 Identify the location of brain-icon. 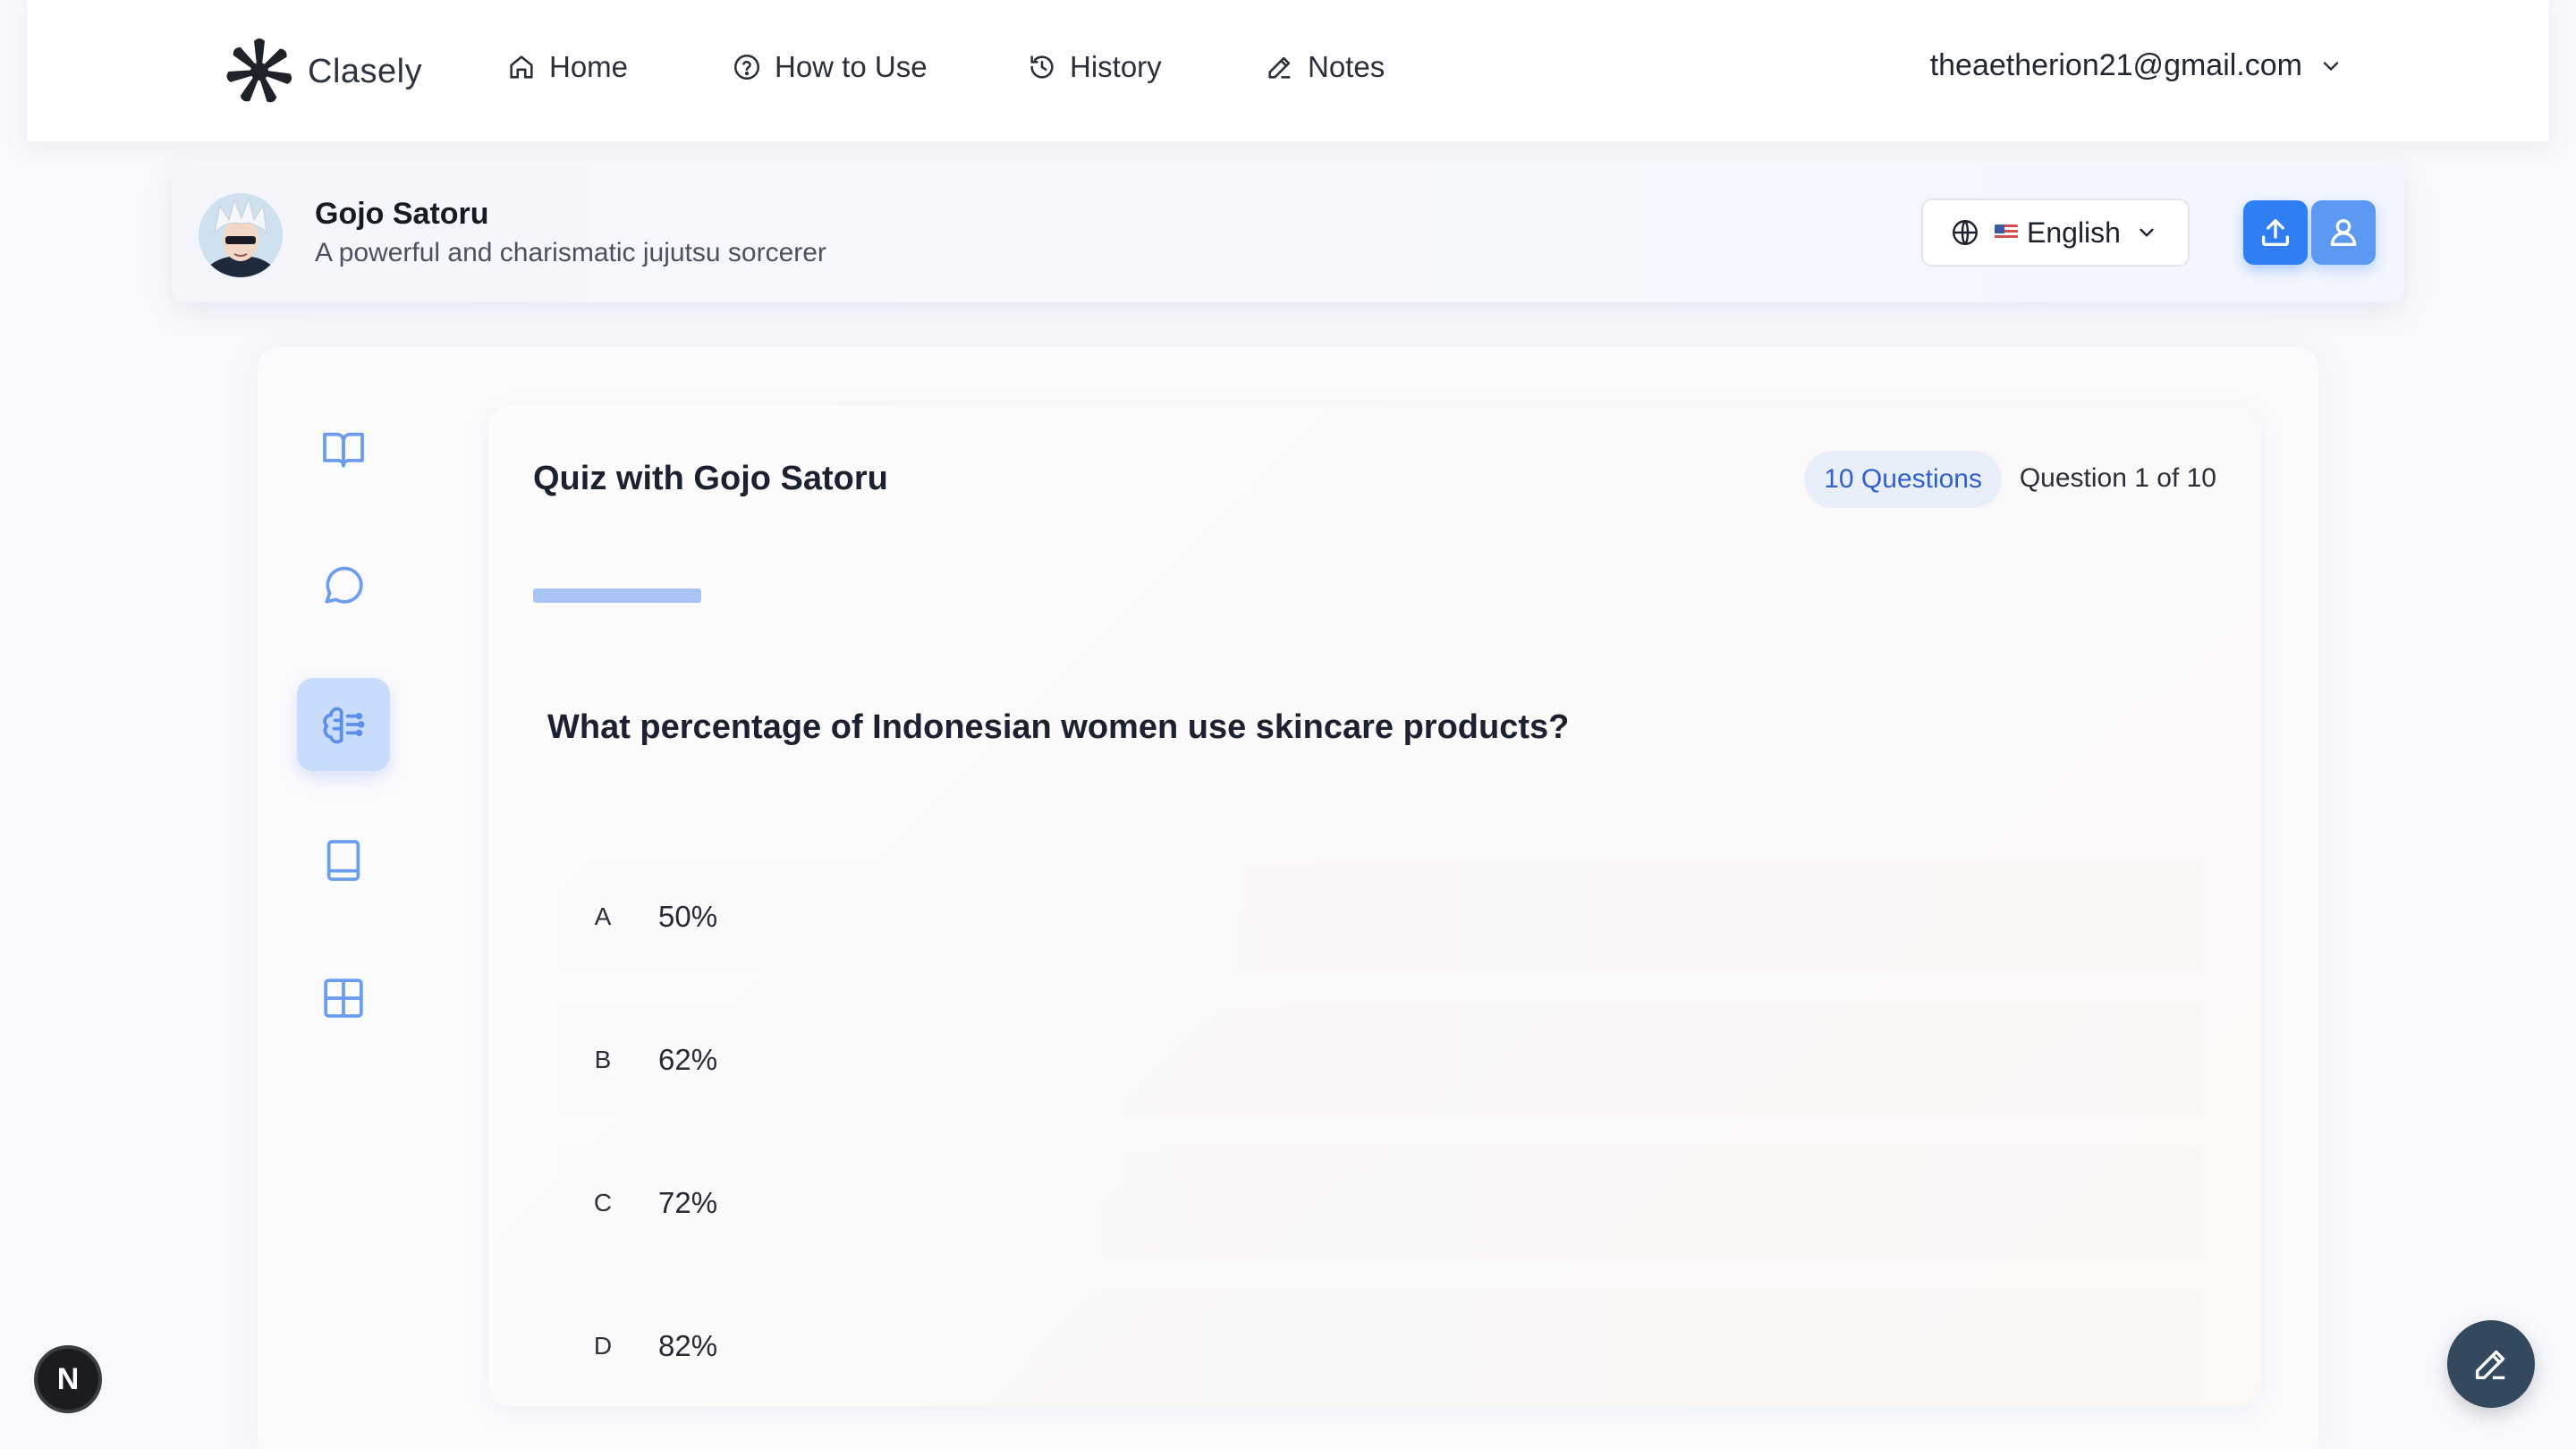
(344, 725).